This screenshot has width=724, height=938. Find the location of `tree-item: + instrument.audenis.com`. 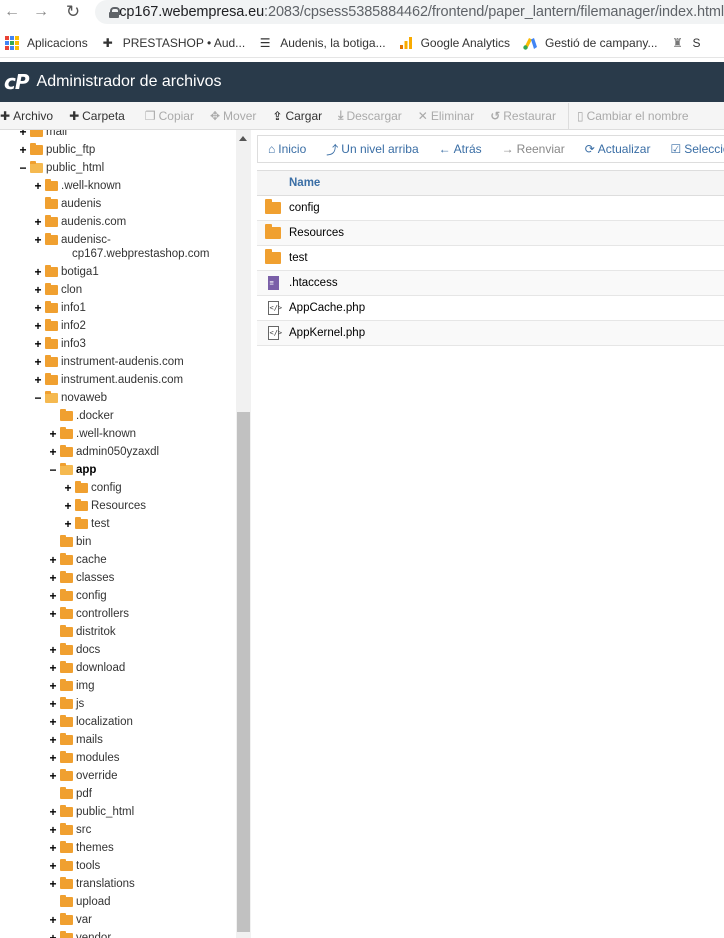

tree-item: + instrument.audenis.com is located at coordinates (108, 380).